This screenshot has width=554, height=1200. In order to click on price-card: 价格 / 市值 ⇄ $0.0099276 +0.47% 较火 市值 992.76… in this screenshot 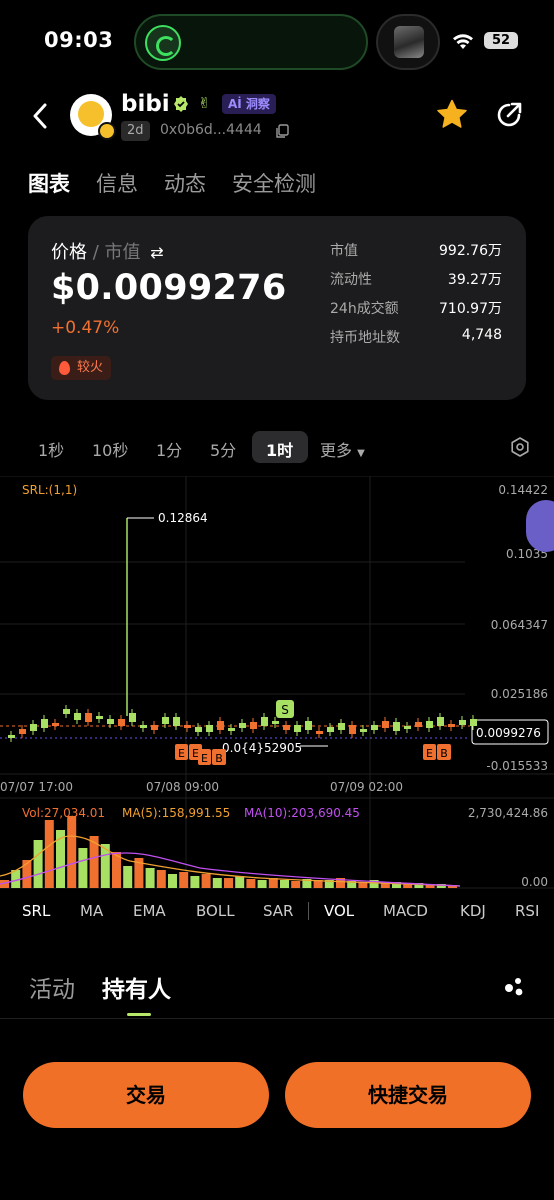, I will do `click(277, 308)`.